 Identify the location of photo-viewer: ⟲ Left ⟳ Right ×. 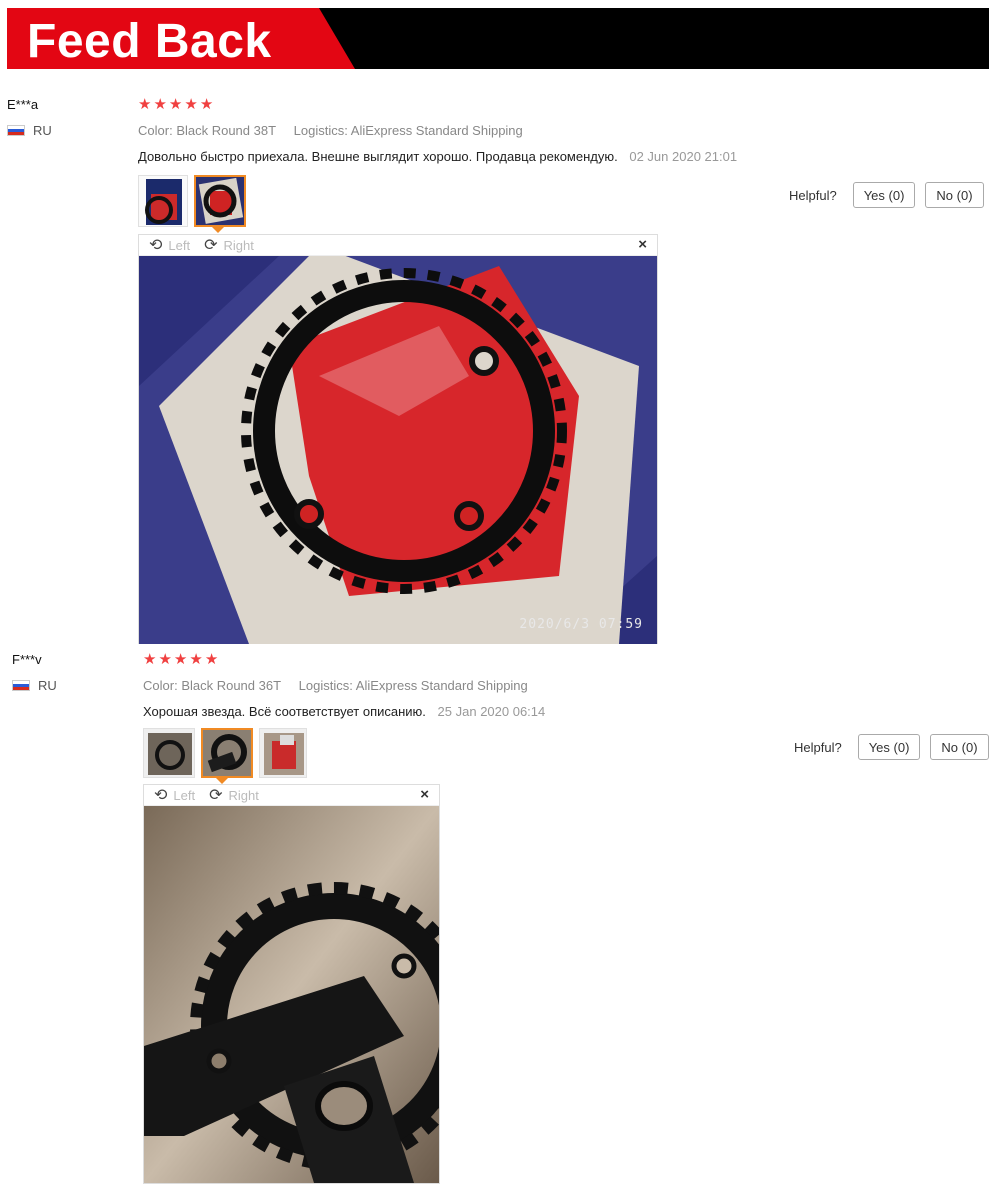
(291, 984).